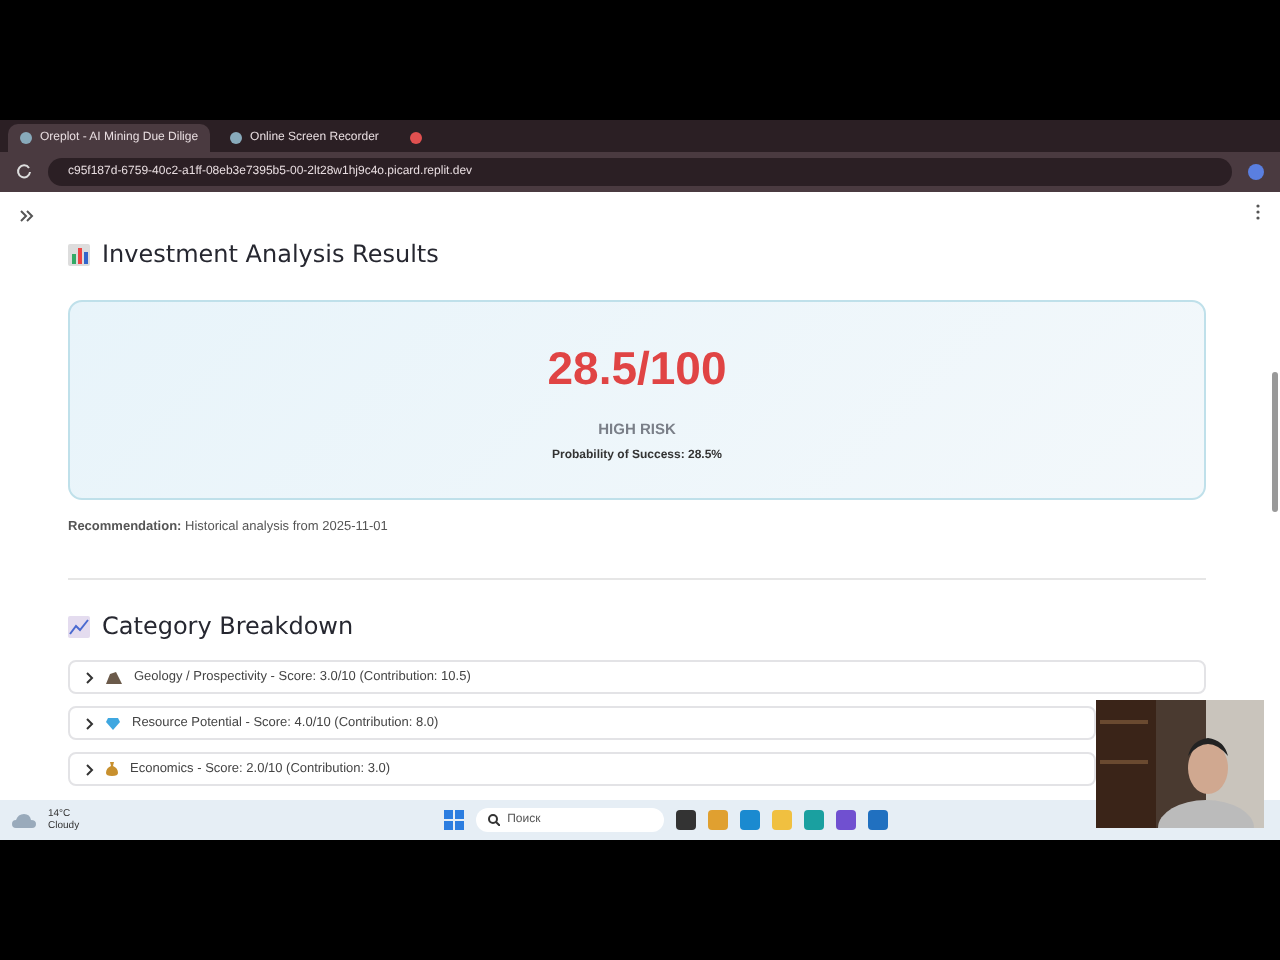  Describe the element at coordinates (493, 820) in the screenshot. I see `search-icon` at that location.